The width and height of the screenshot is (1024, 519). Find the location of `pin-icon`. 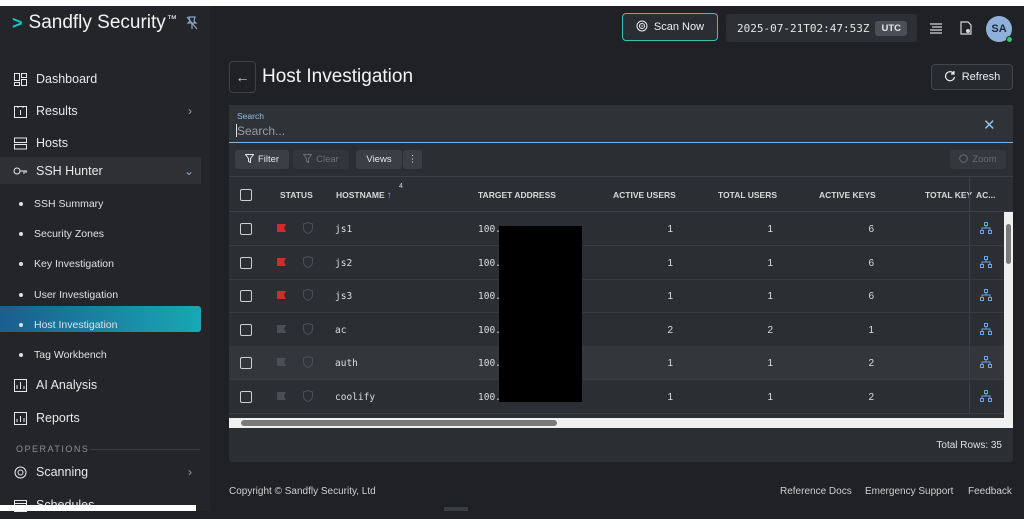

pin-icon is located at coordinates (192, 24).